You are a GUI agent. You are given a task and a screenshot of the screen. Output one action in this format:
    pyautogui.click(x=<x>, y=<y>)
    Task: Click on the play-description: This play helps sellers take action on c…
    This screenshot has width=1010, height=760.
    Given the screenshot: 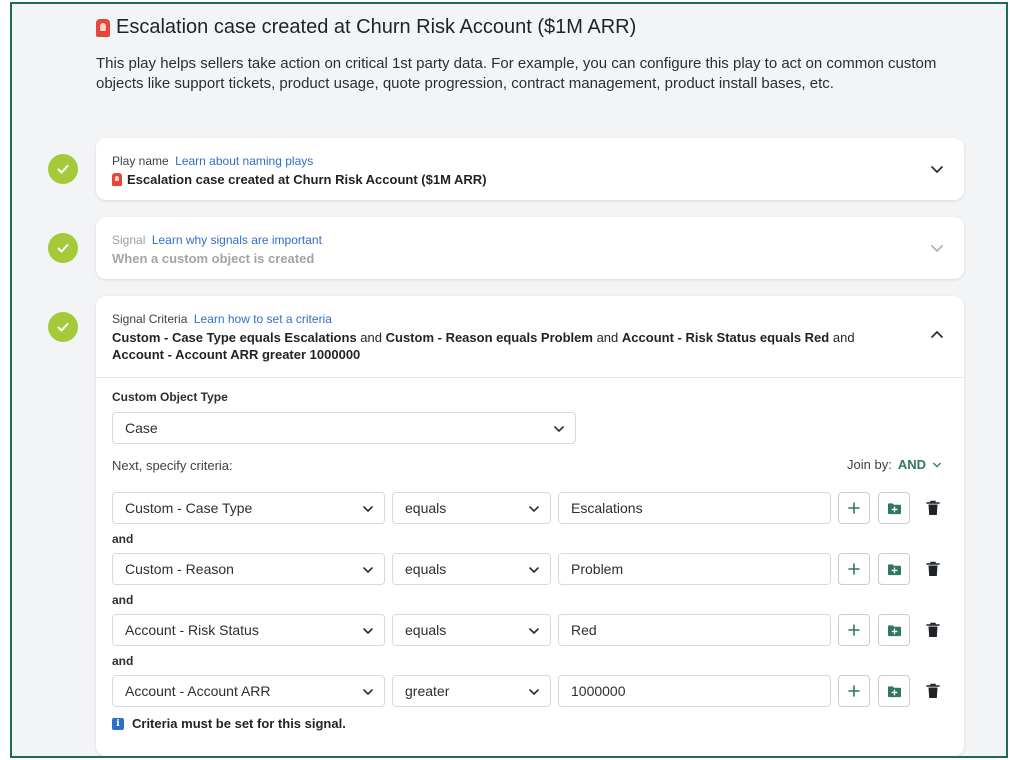 What is the action you would take?
    pyautogui.click(x=516, y=73)
    